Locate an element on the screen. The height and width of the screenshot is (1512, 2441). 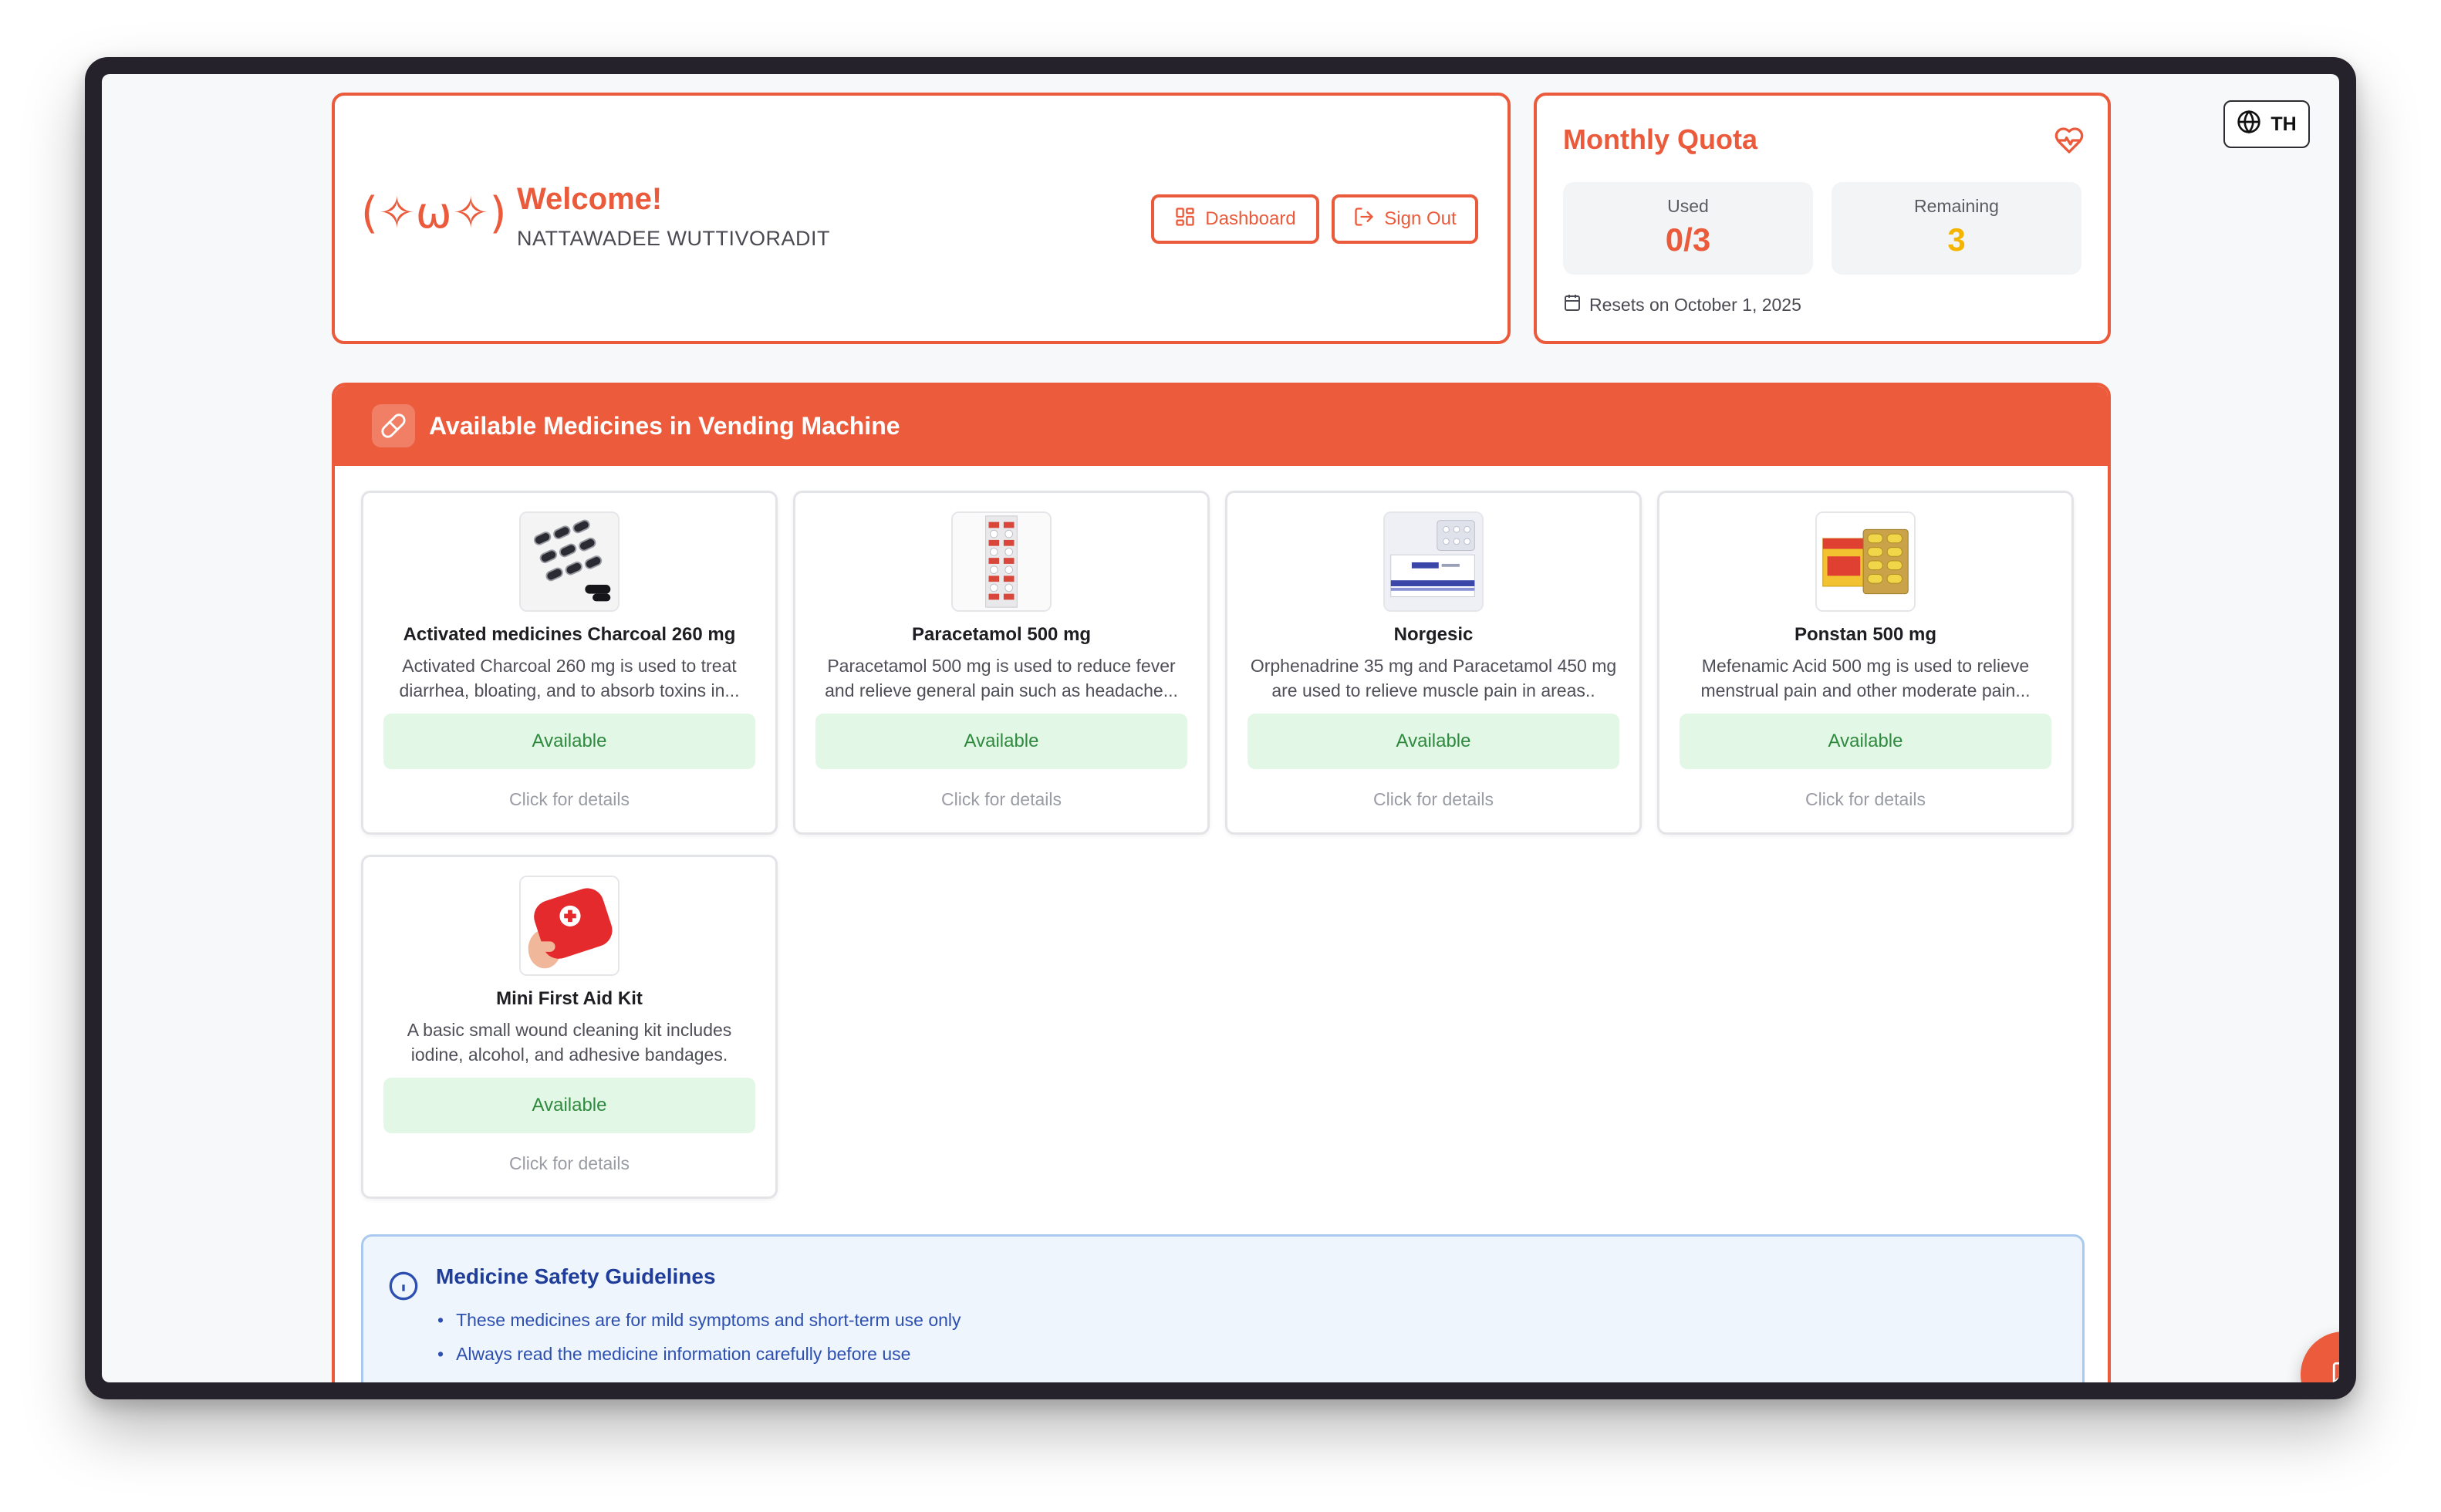
grid-icon is located at coordinates (1185, 219).